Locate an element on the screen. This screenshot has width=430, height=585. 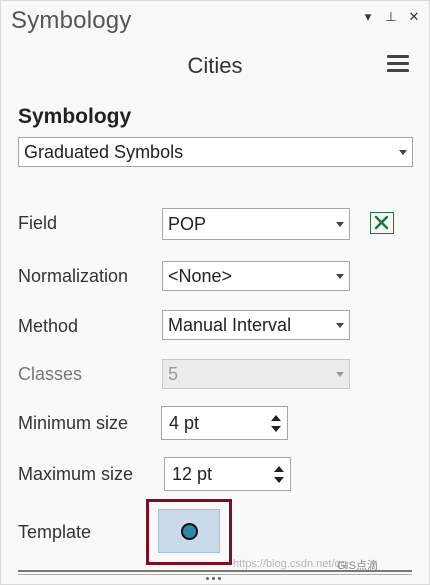
symbology-heading: Symbology is located at coordinates (75, 116).